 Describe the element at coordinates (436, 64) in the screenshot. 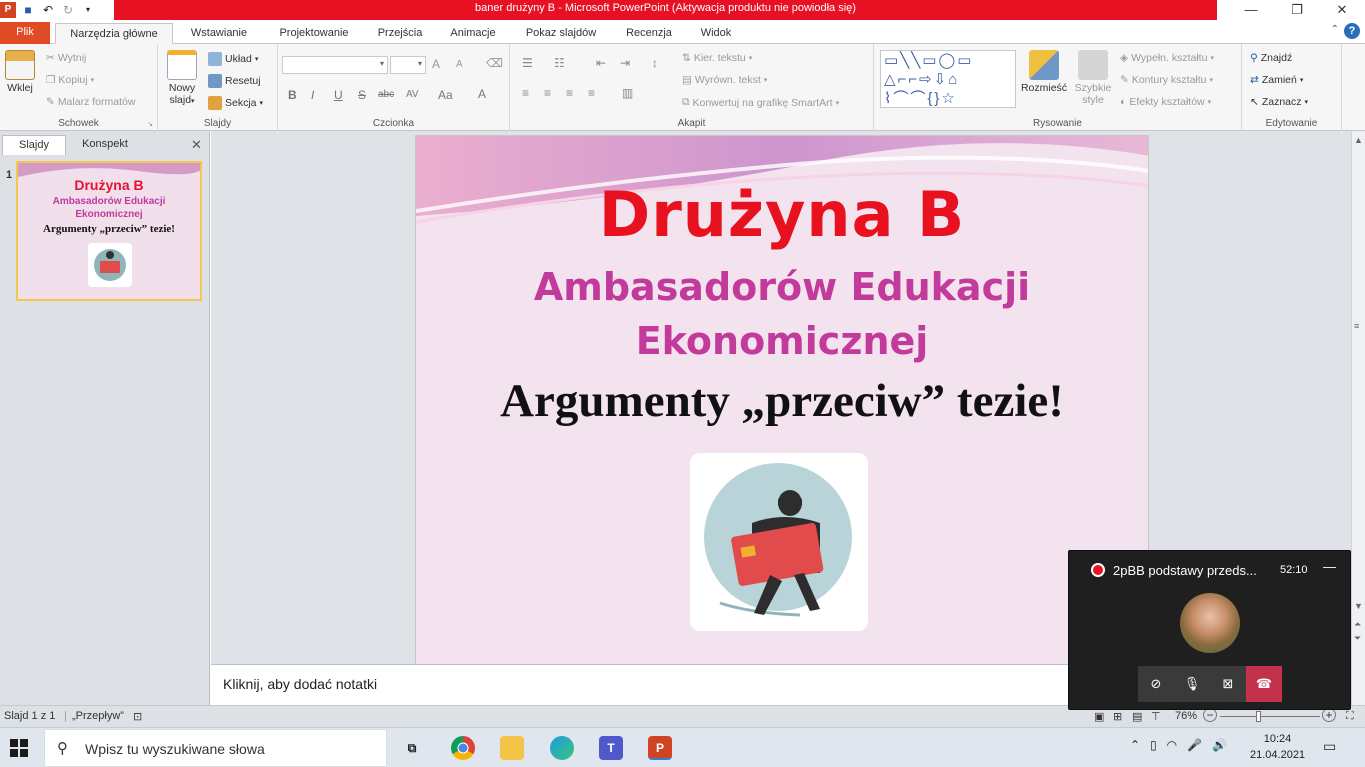

I see `grow-font-button: A` at that location.